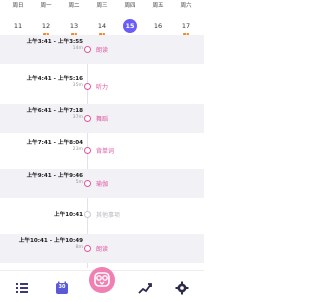  I want to click on day-number: 13, so click(74, 26).